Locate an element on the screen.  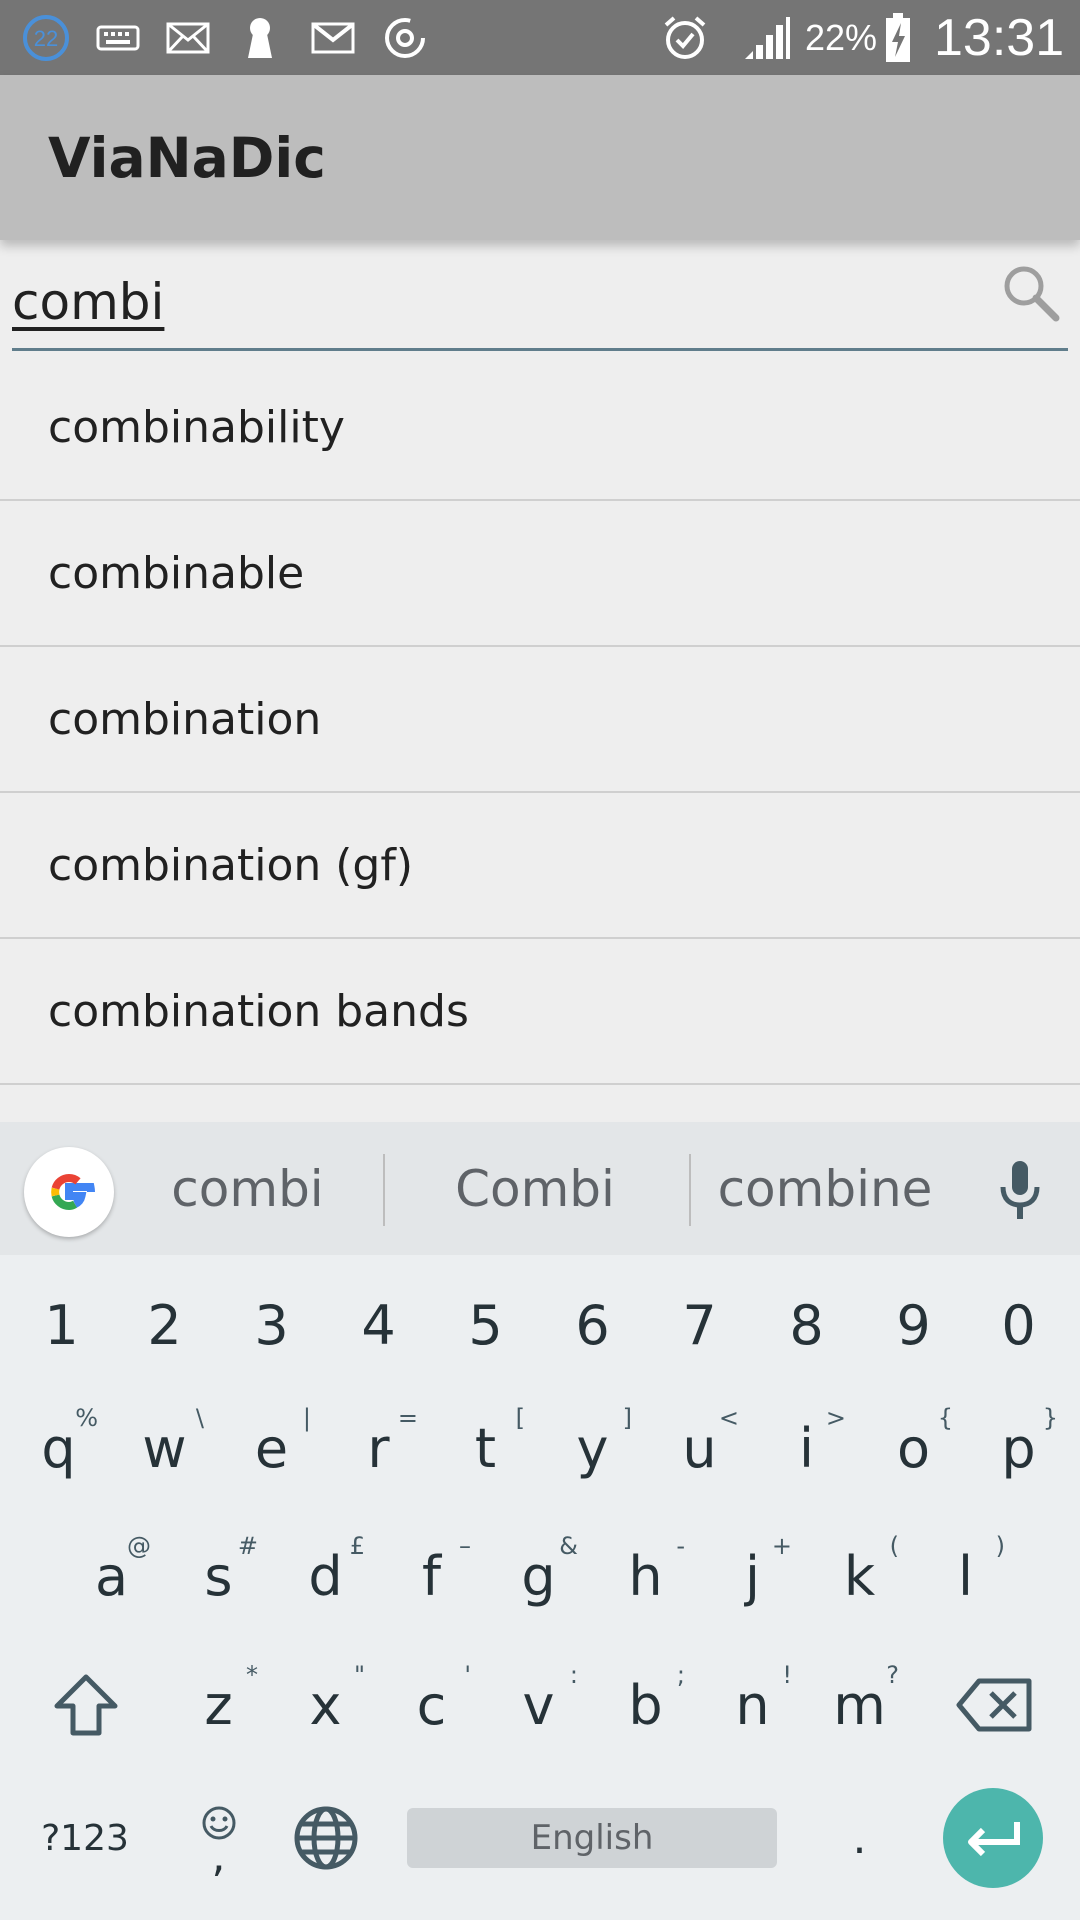
key-s: s # is located at coordinates (218, 1576).